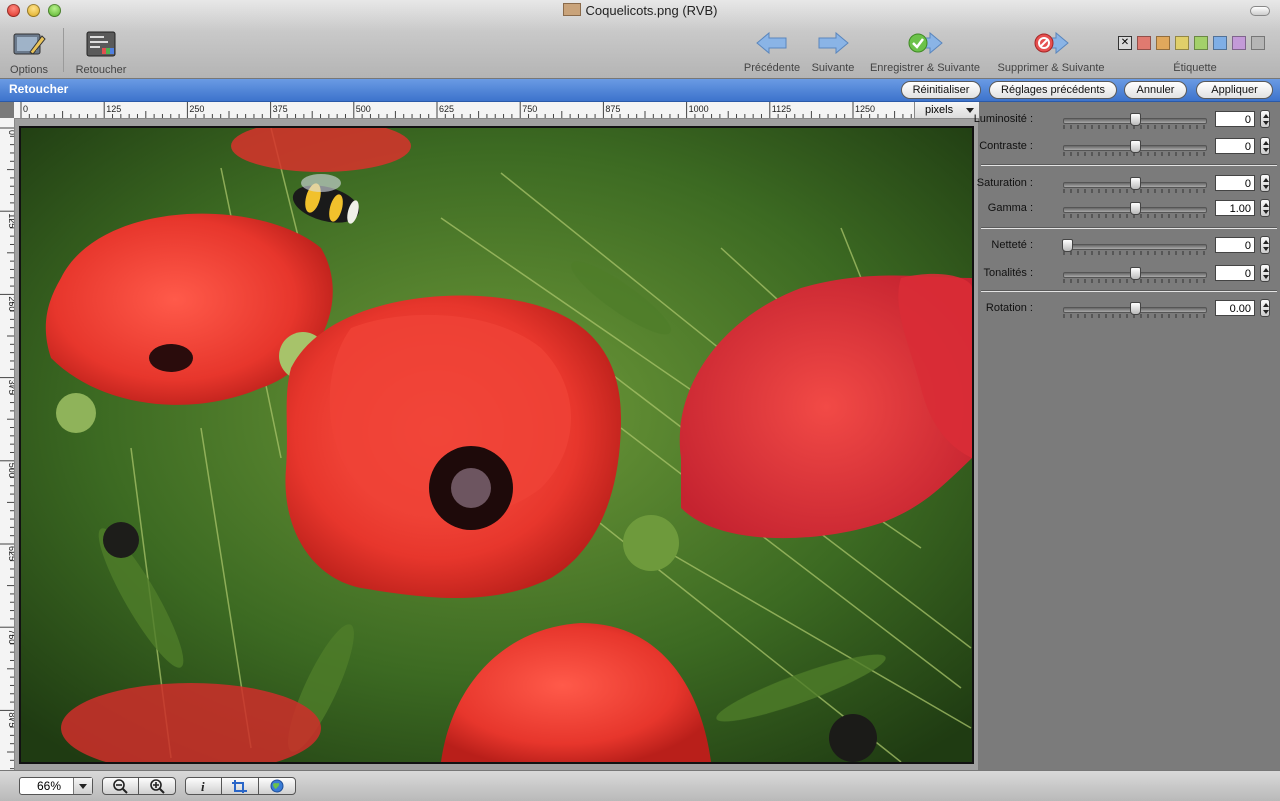 The width and height of the screenshot is (1280, 801). I want to click on zoom-out-button, so click(120, 786).